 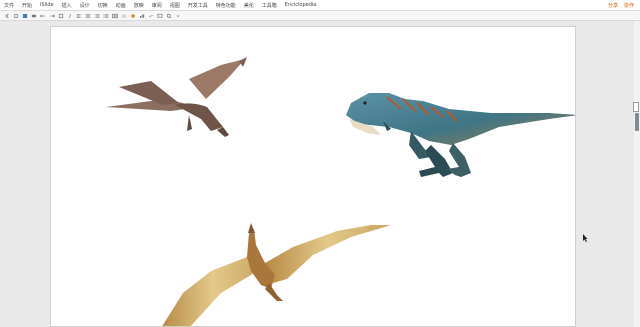 I want to click on align-center-icon, so click(x=88, y=16).